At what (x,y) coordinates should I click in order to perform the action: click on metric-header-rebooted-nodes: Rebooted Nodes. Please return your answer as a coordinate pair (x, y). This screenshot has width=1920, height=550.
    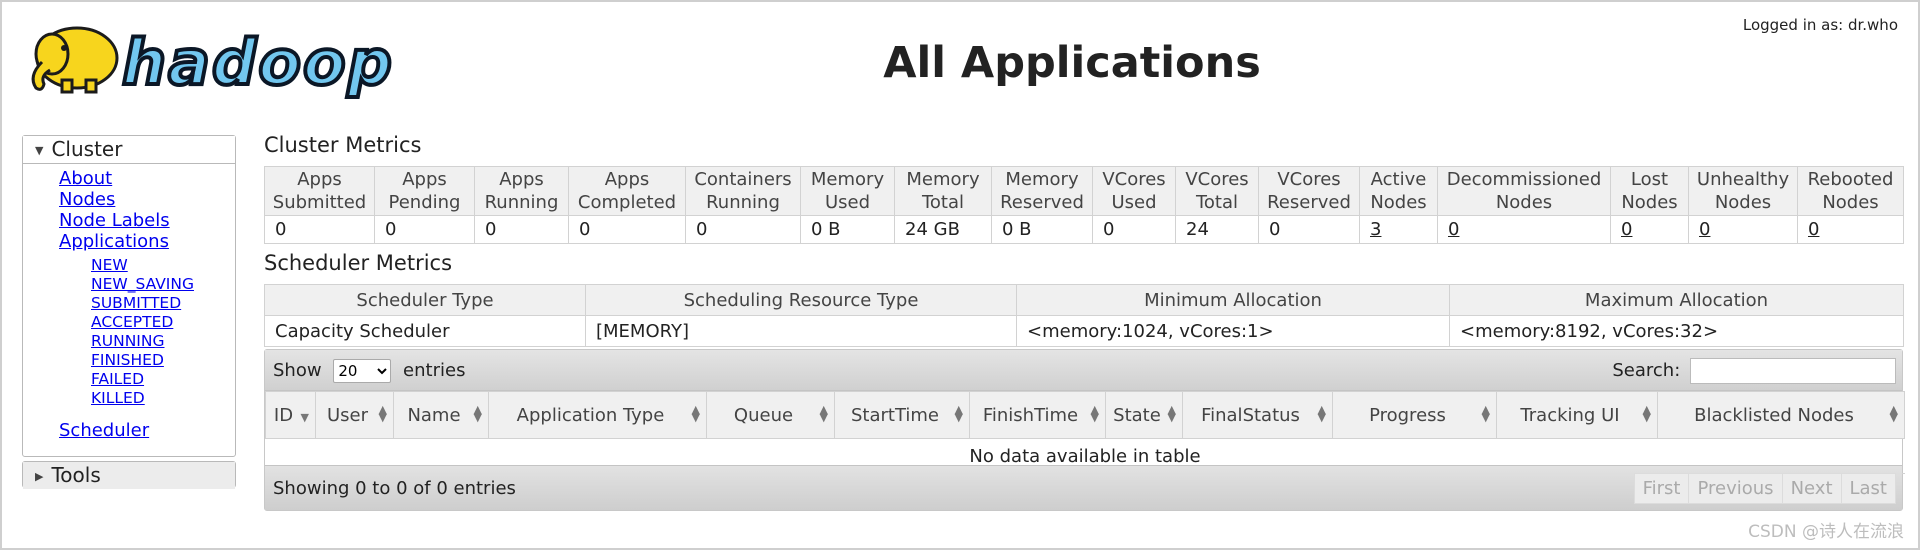
    Looking at the image, I should click on (1850, 191).